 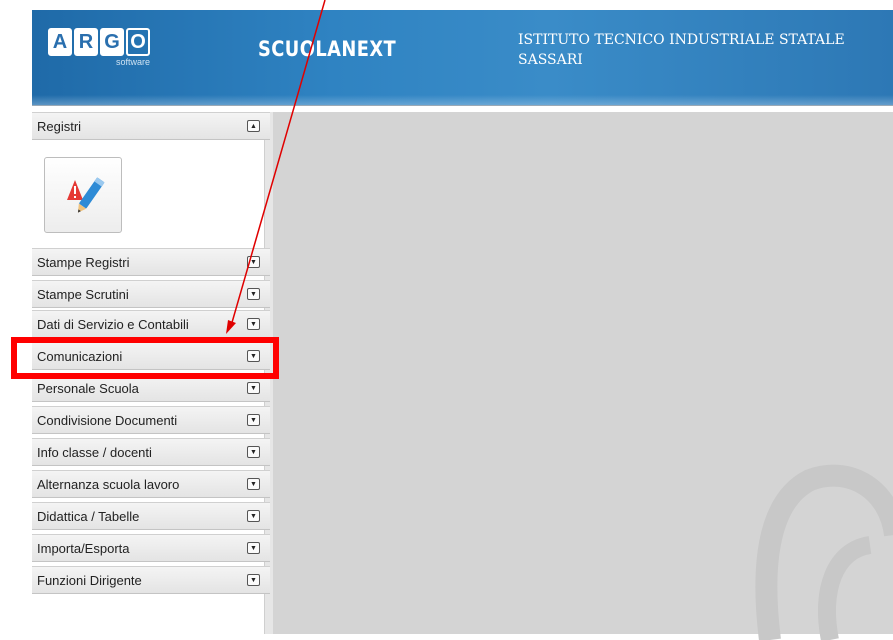 What do you see at coordinates (83, 548) in the screenshot?
I see `sidebar-section-label: Importa/Esporta` at bounding box center [83, 548].